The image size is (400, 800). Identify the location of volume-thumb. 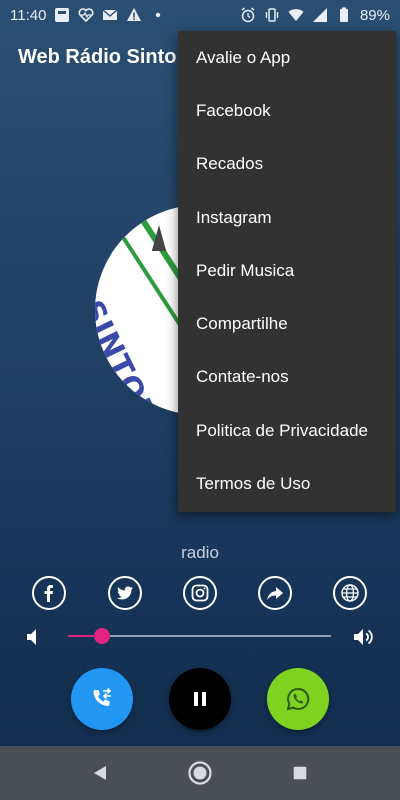
(102, 636).